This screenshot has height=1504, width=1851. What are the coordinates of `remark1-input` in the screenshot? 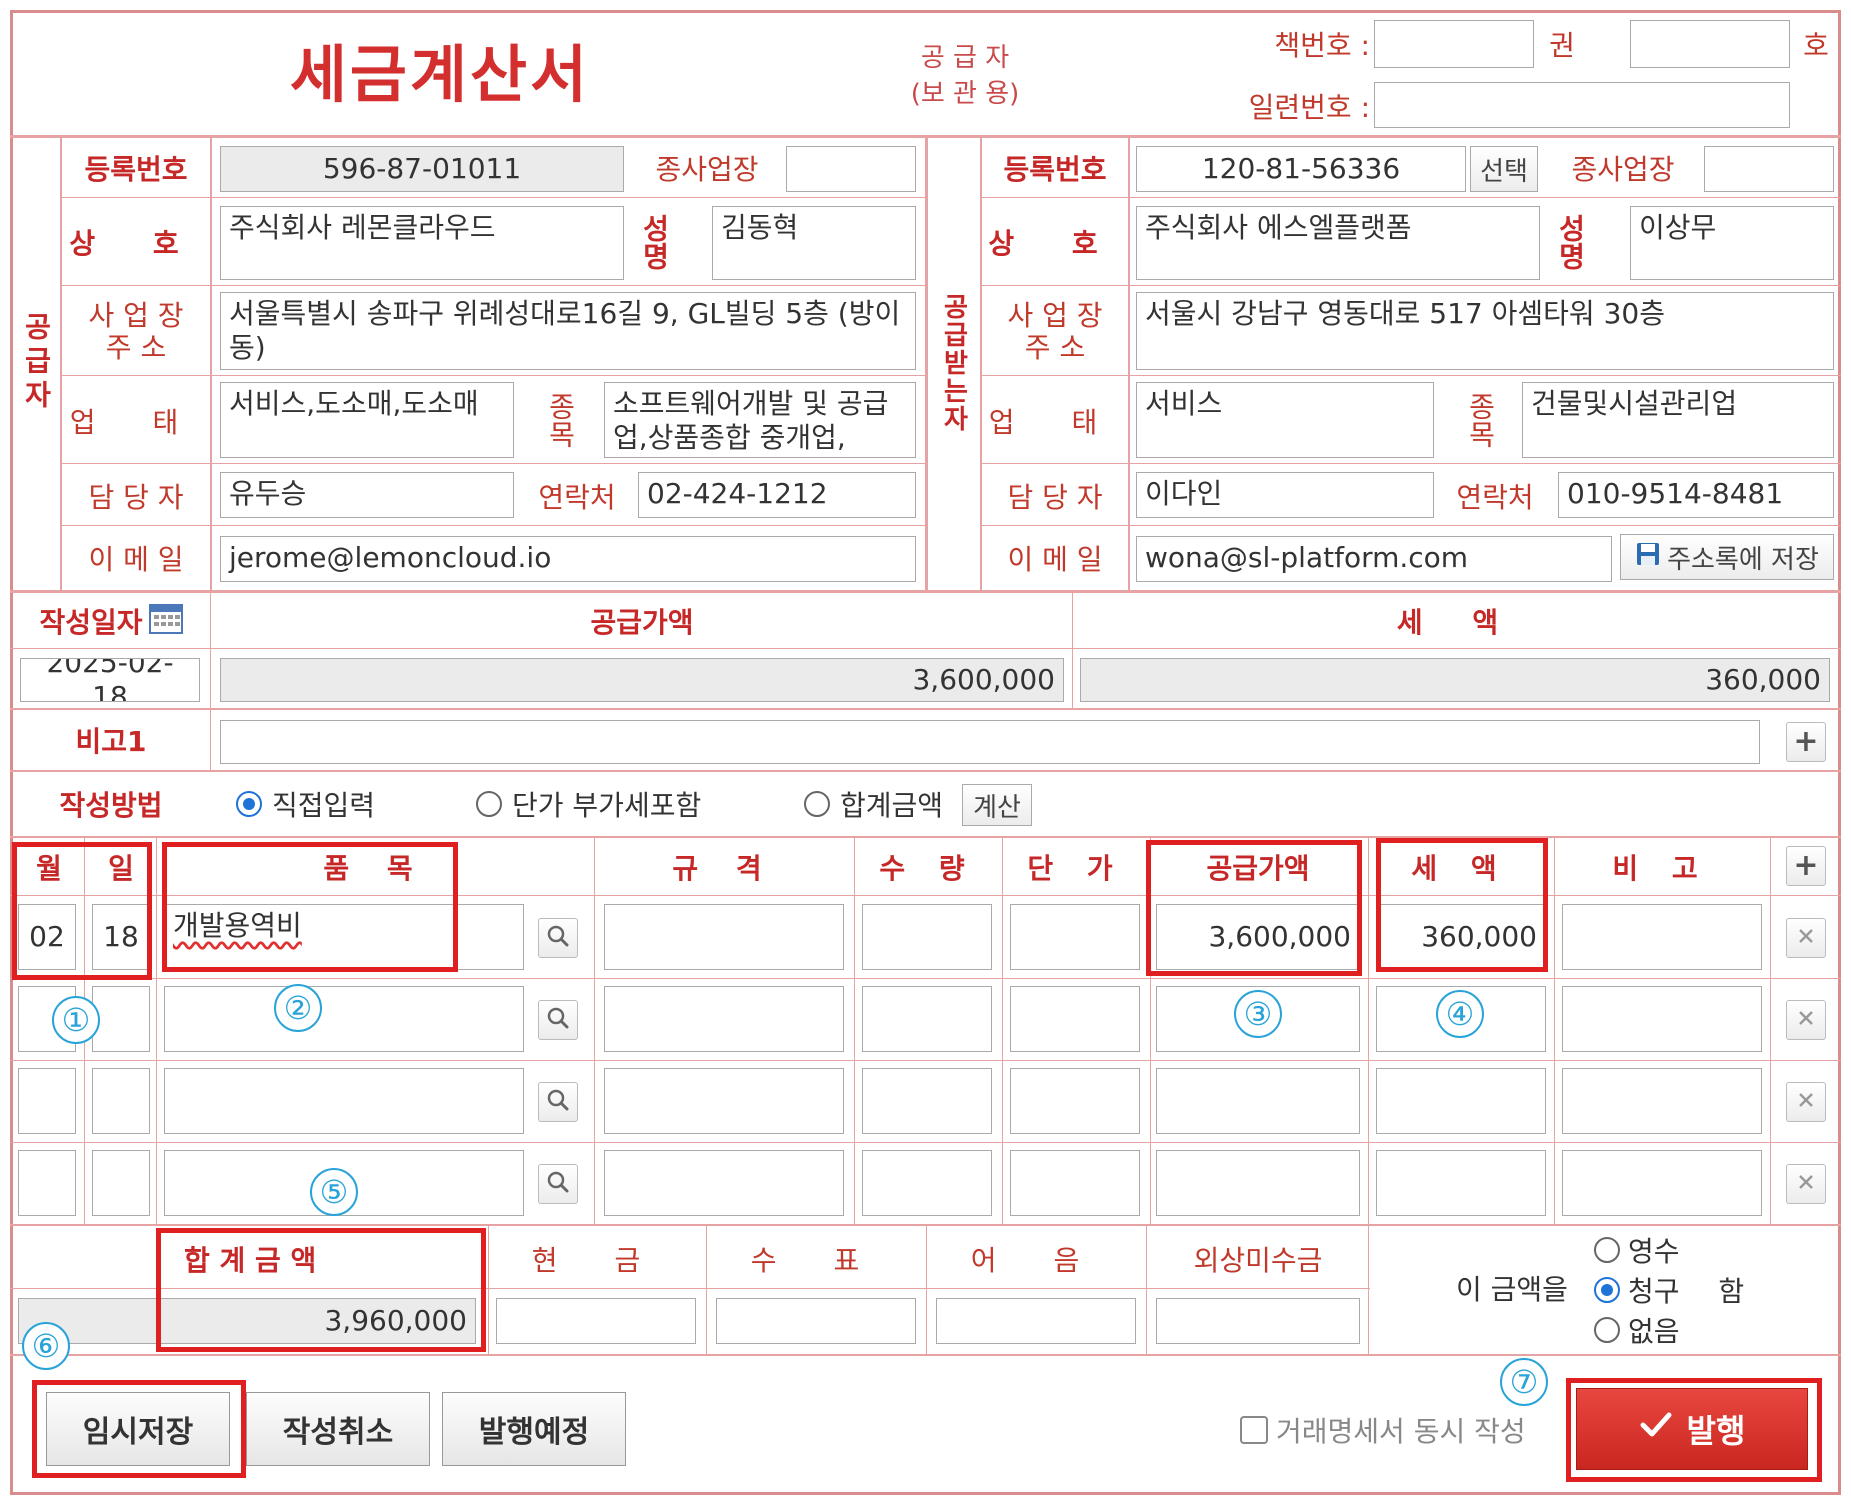 It's located at (990, 742).